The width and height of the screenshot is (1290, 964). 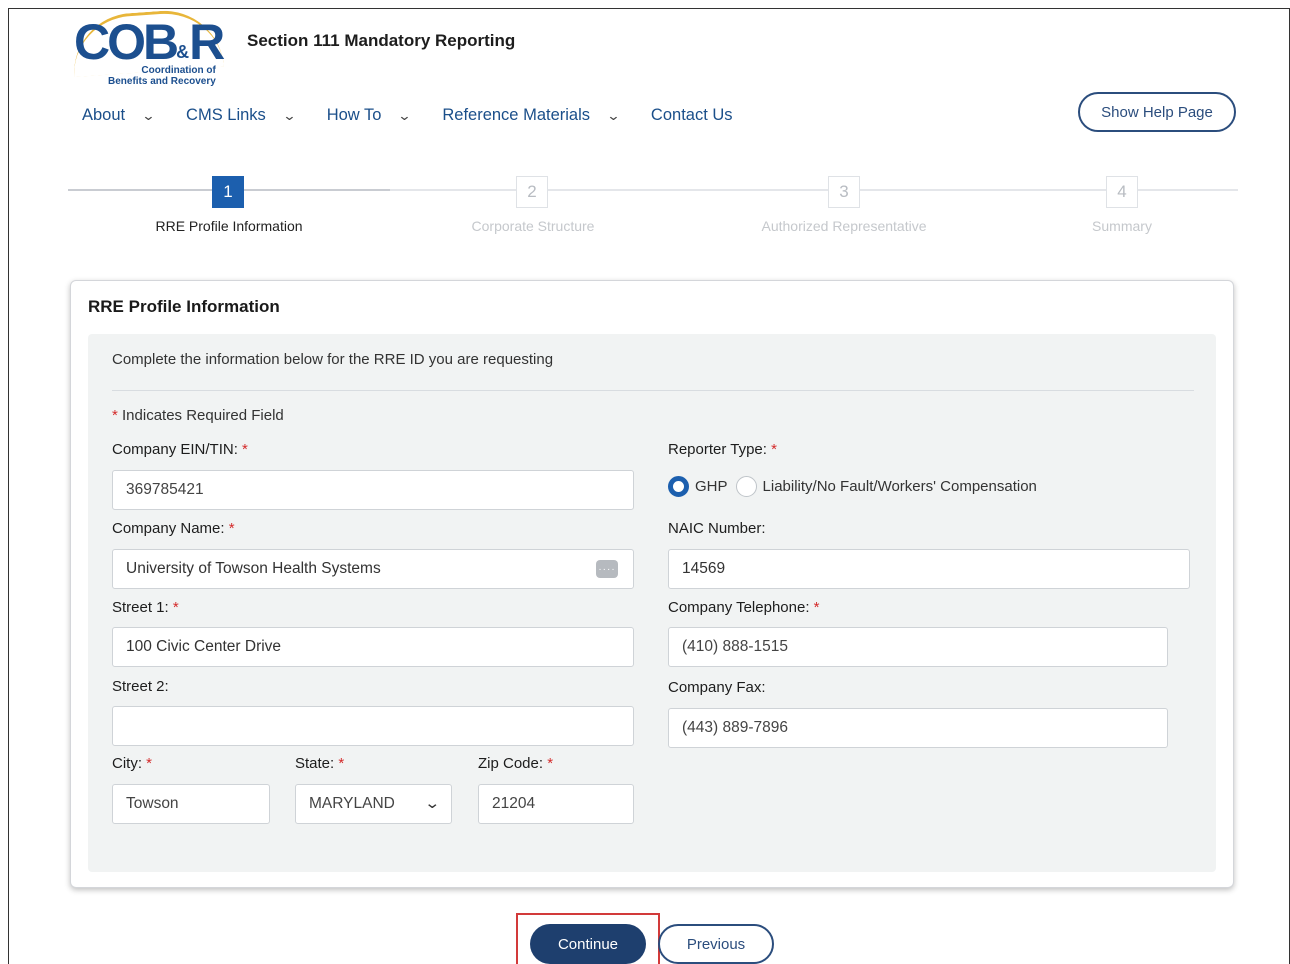 I want to click on logo-cob: COB, so click(x=126, y=42).